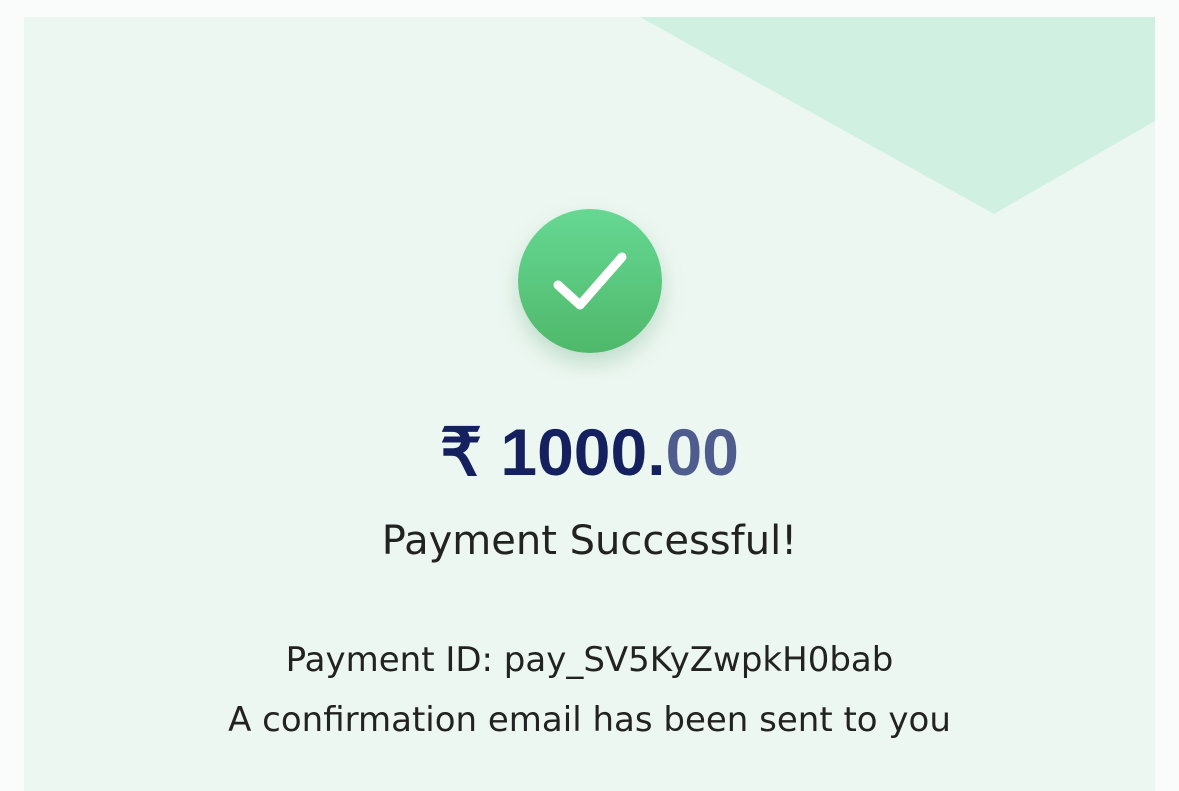 The width and height of the screenshot is (1179, 791). What do you see at coordinates (589, 8) in the screenshot?
I see `top-strip` at bounding box center [589, 8].